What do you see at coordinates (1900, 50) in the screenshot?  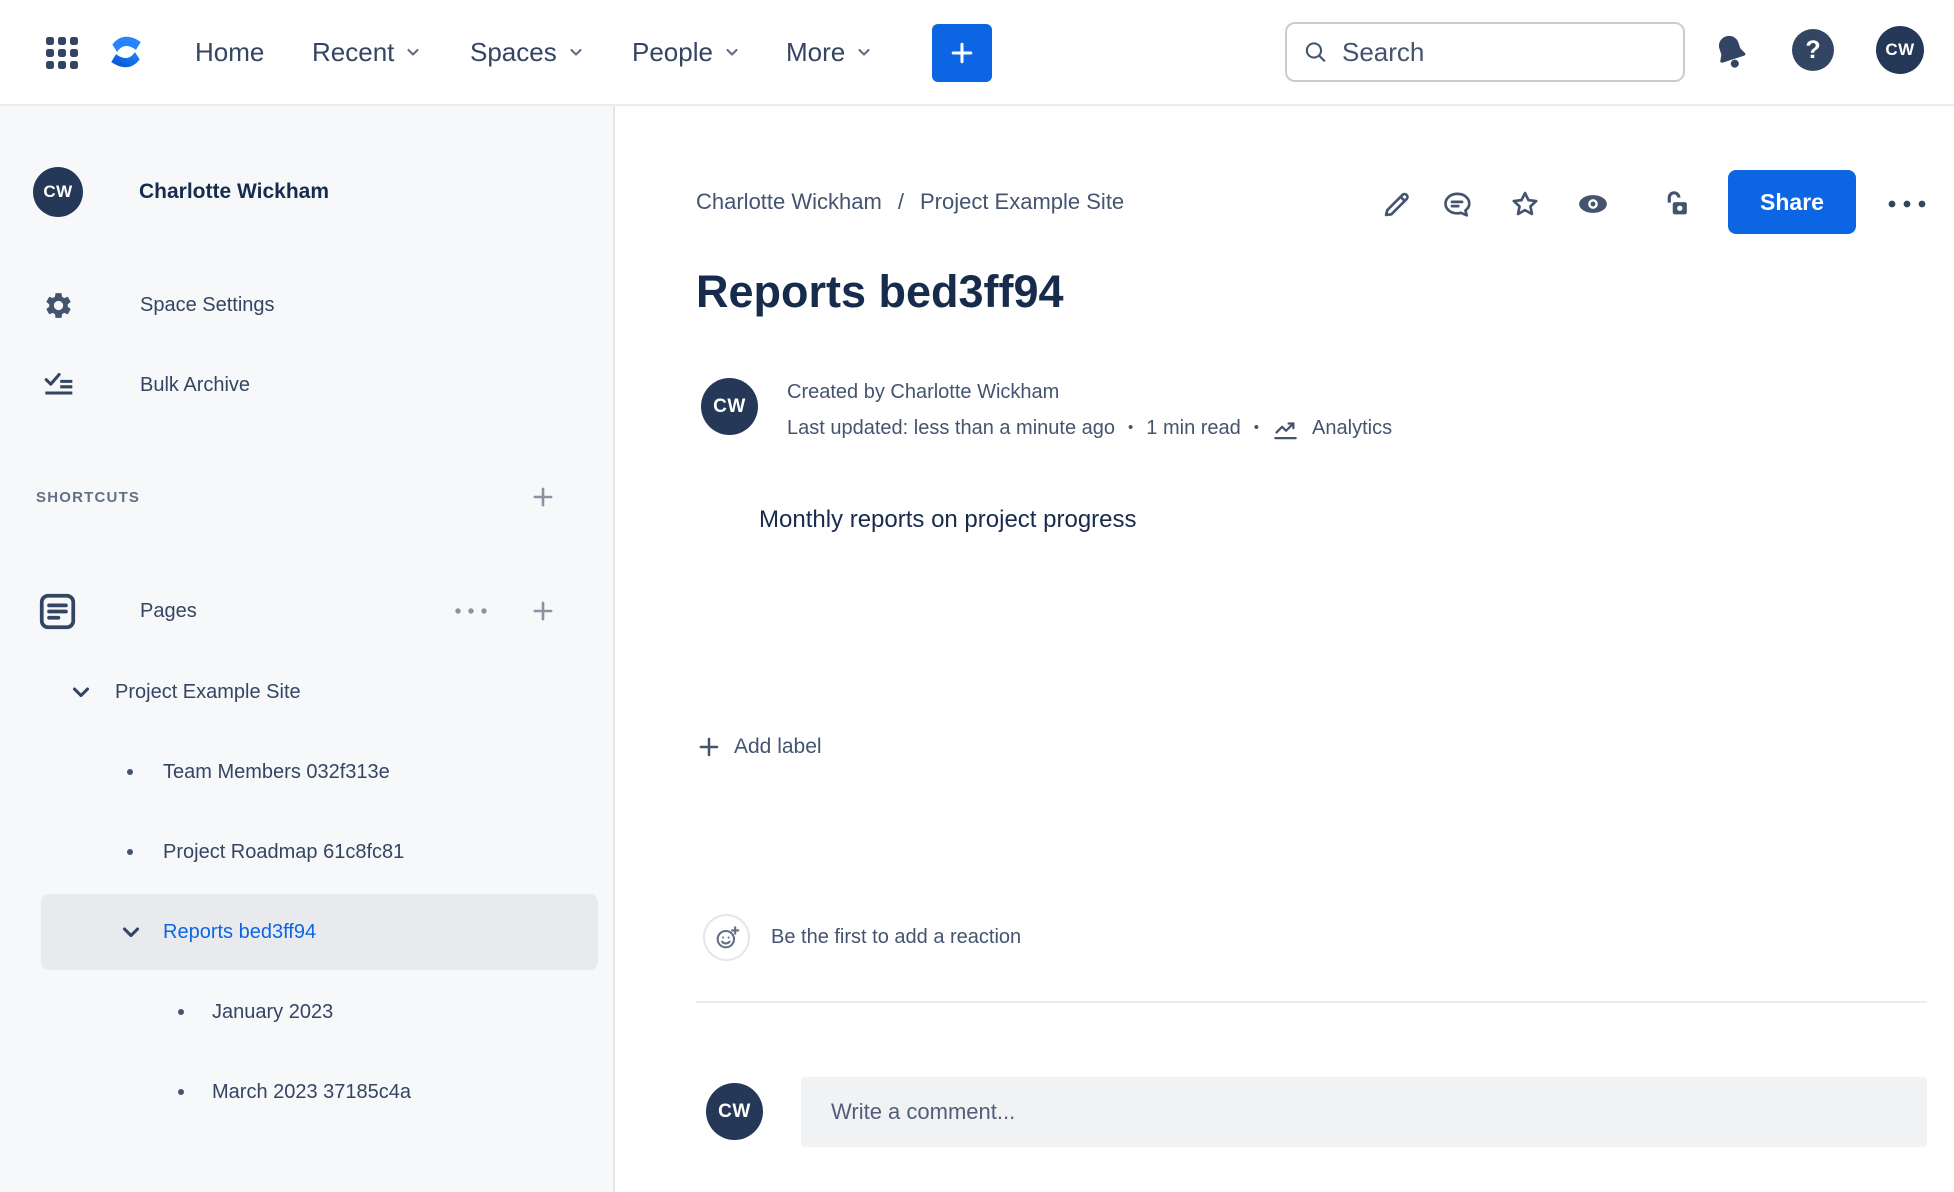 I see `user-avatar: CW` at bounding box center [1900, 50].